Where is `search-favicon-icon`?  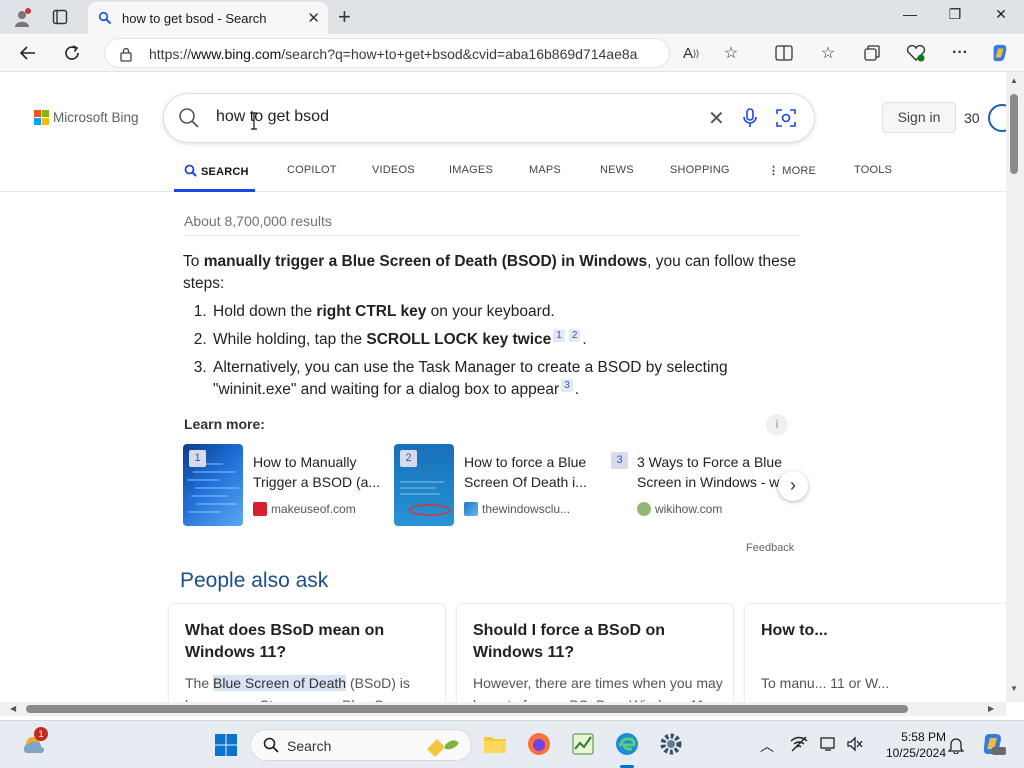 search-favicon-icon is located at coordinates (105, 18).